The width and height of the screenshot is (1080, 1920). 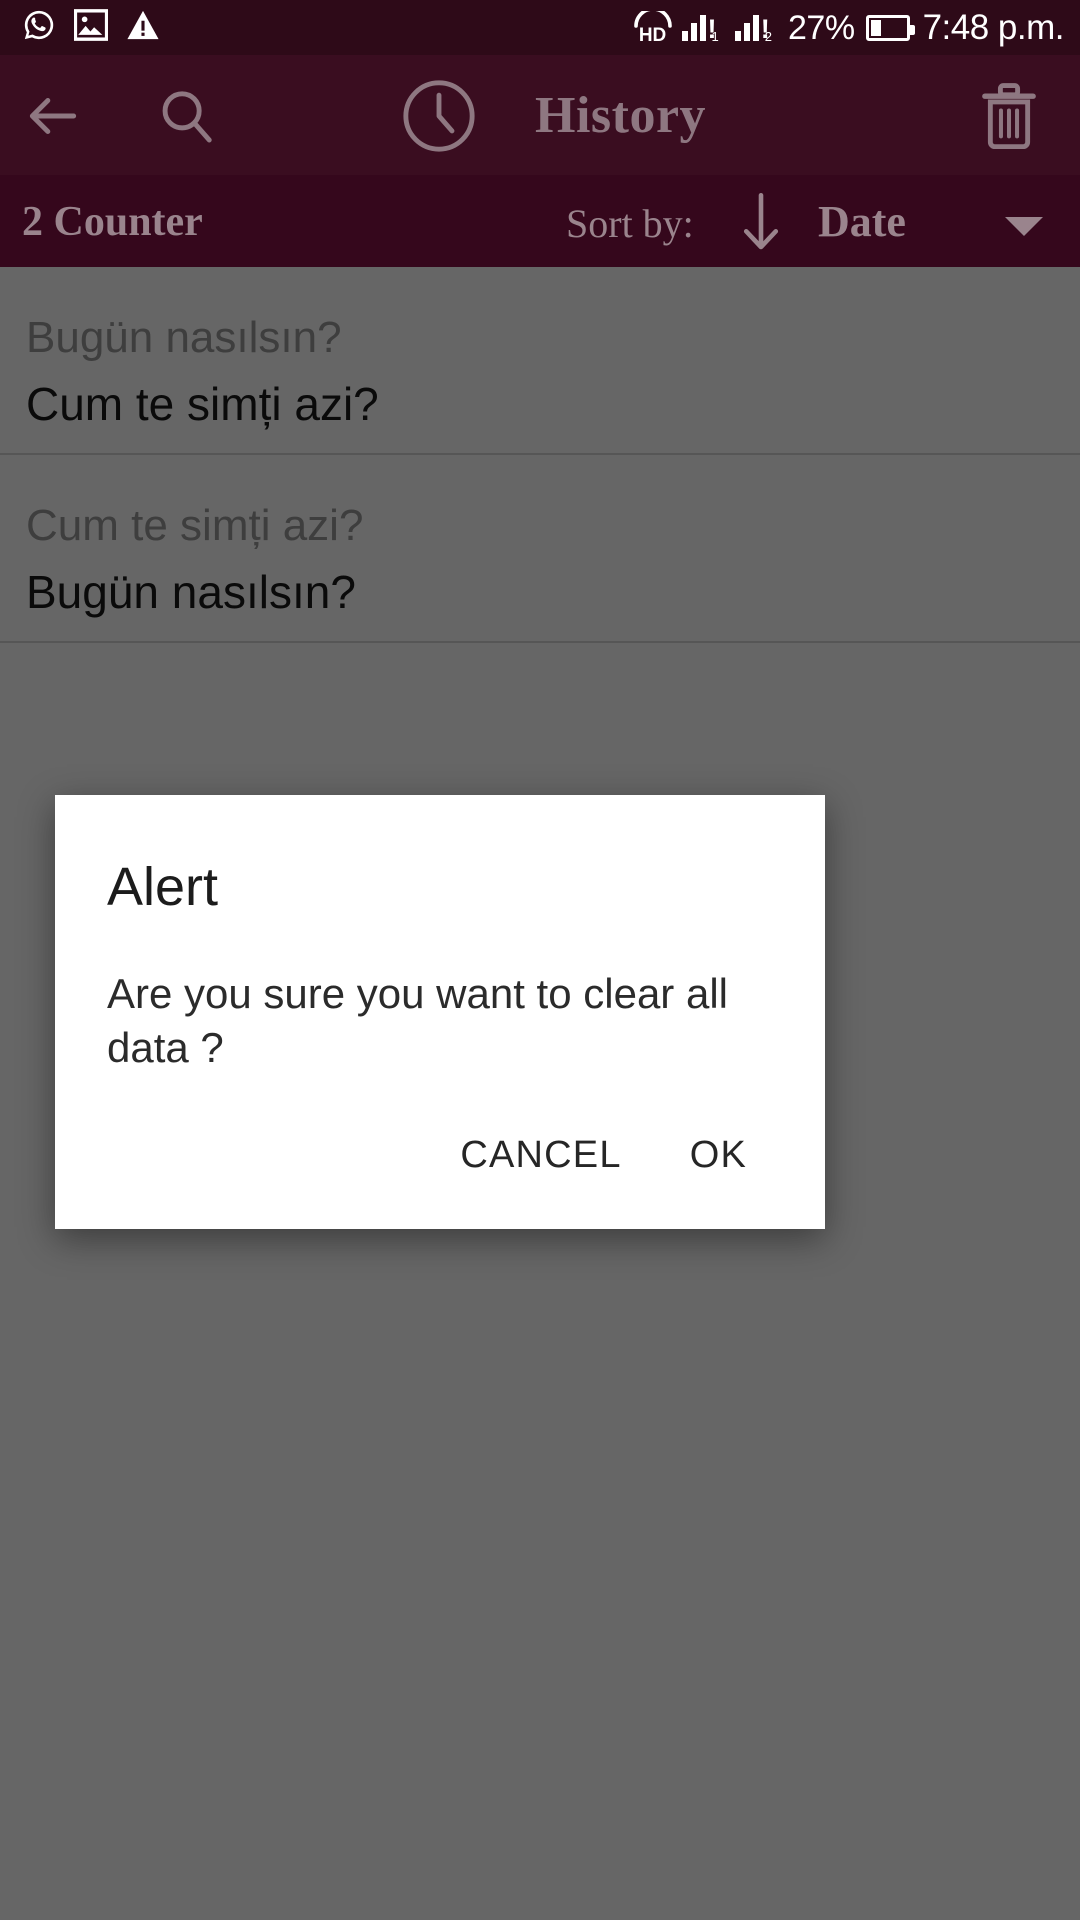 I want to click on cancel-button: CANCEL, so click(x=540, y=1155).